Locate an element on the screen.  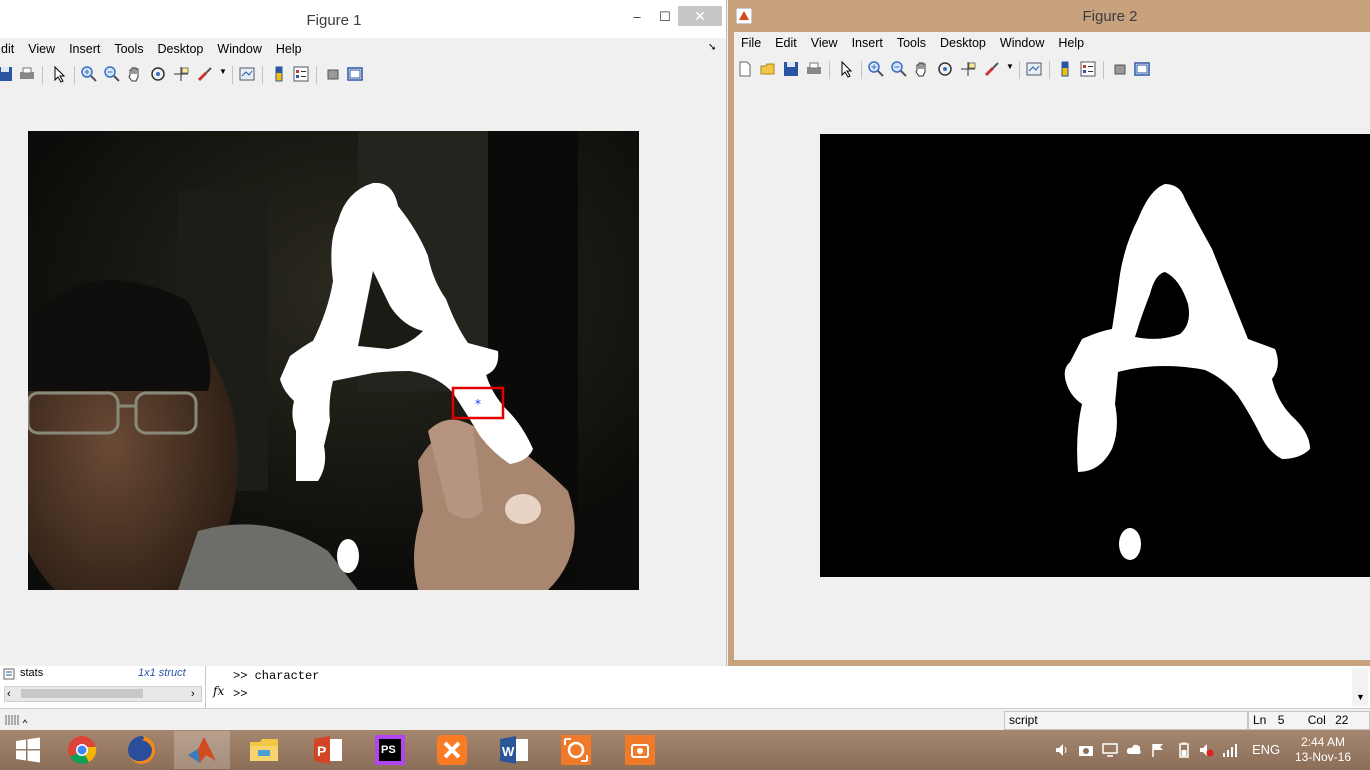
open-file-icon is located at coordinates (768, 69).